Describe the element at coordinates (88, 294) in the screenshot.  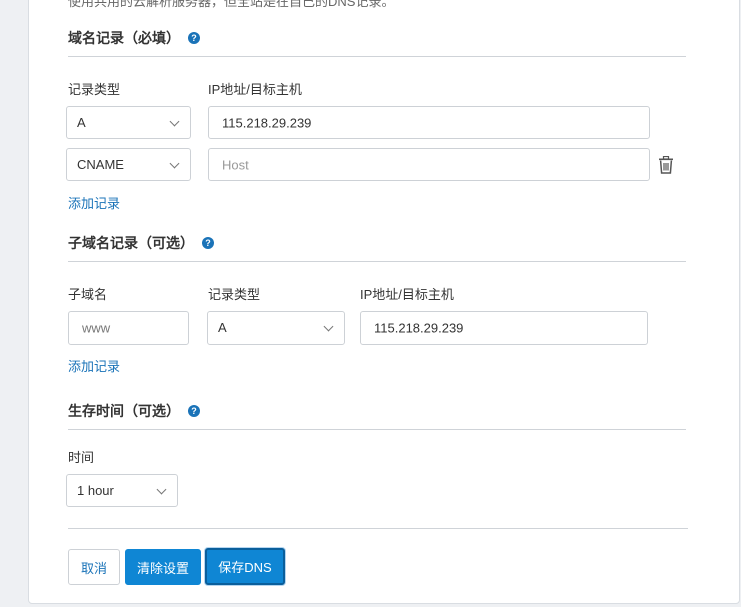
I see `subdomain-label: 子域名` at that location.